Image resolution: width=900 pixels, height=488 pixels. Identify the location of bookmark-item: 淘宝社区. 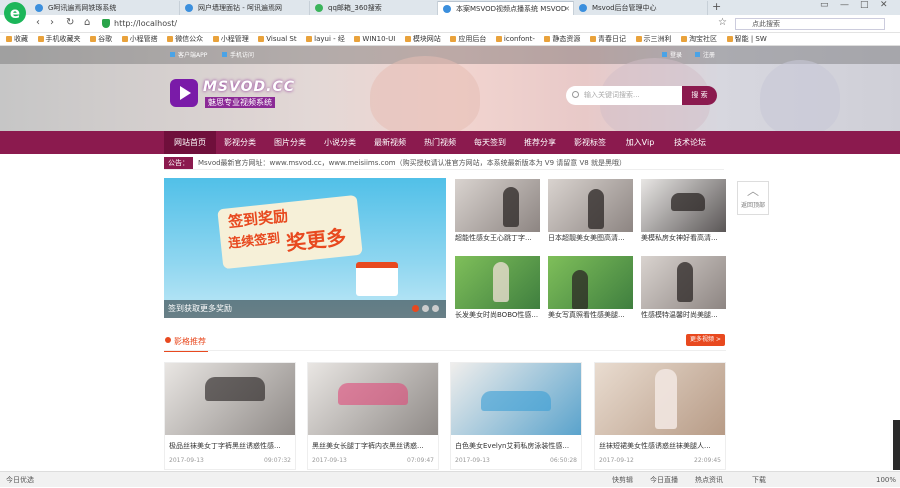
(699, 39).